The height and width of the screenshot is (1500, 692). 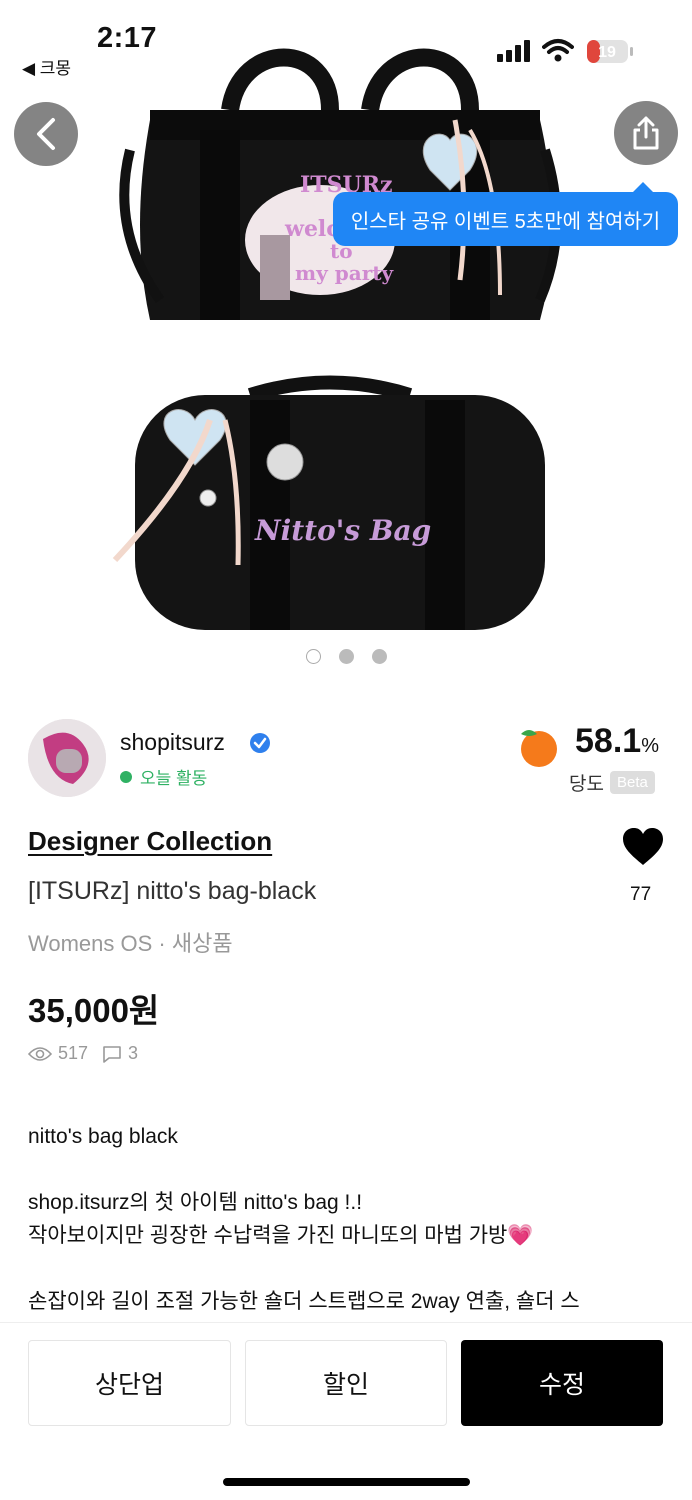 I want to click on product-title: [ITSURz] nitto's bag-black, so click(x=172, y=891).